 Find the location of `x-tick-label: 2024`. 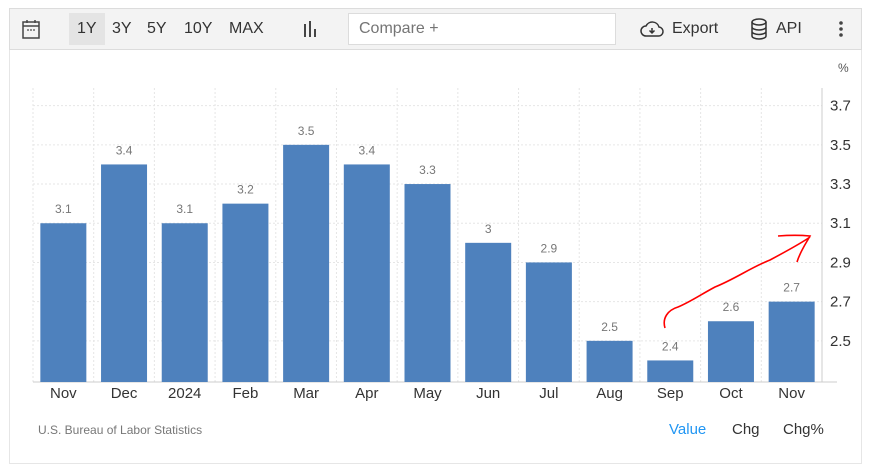

x-tick-label: 2024 is located at coordinates (184, 393).